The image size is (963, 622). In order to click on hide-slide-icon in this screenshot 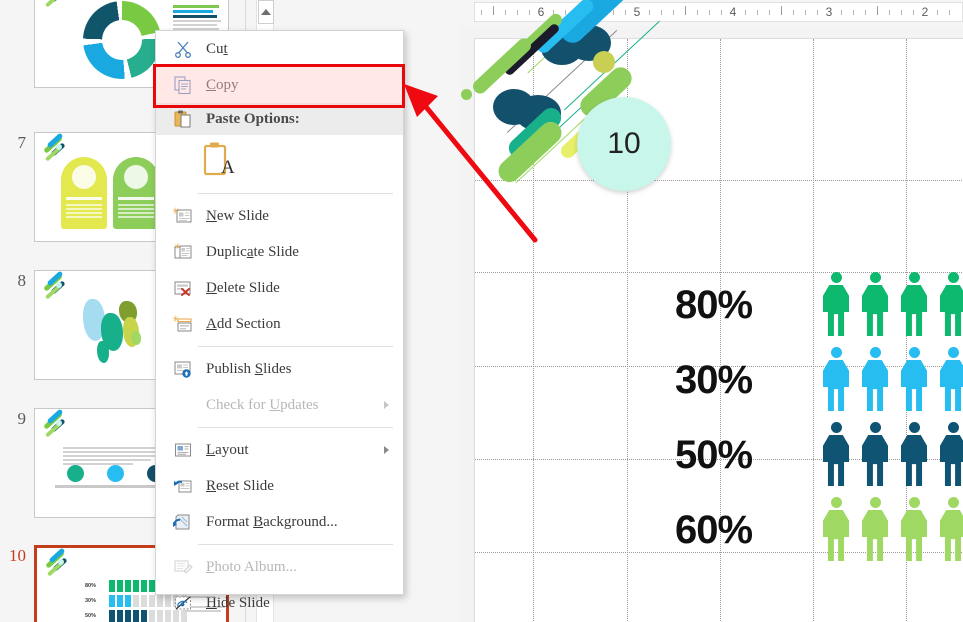, I will do `click(183, 603)`.